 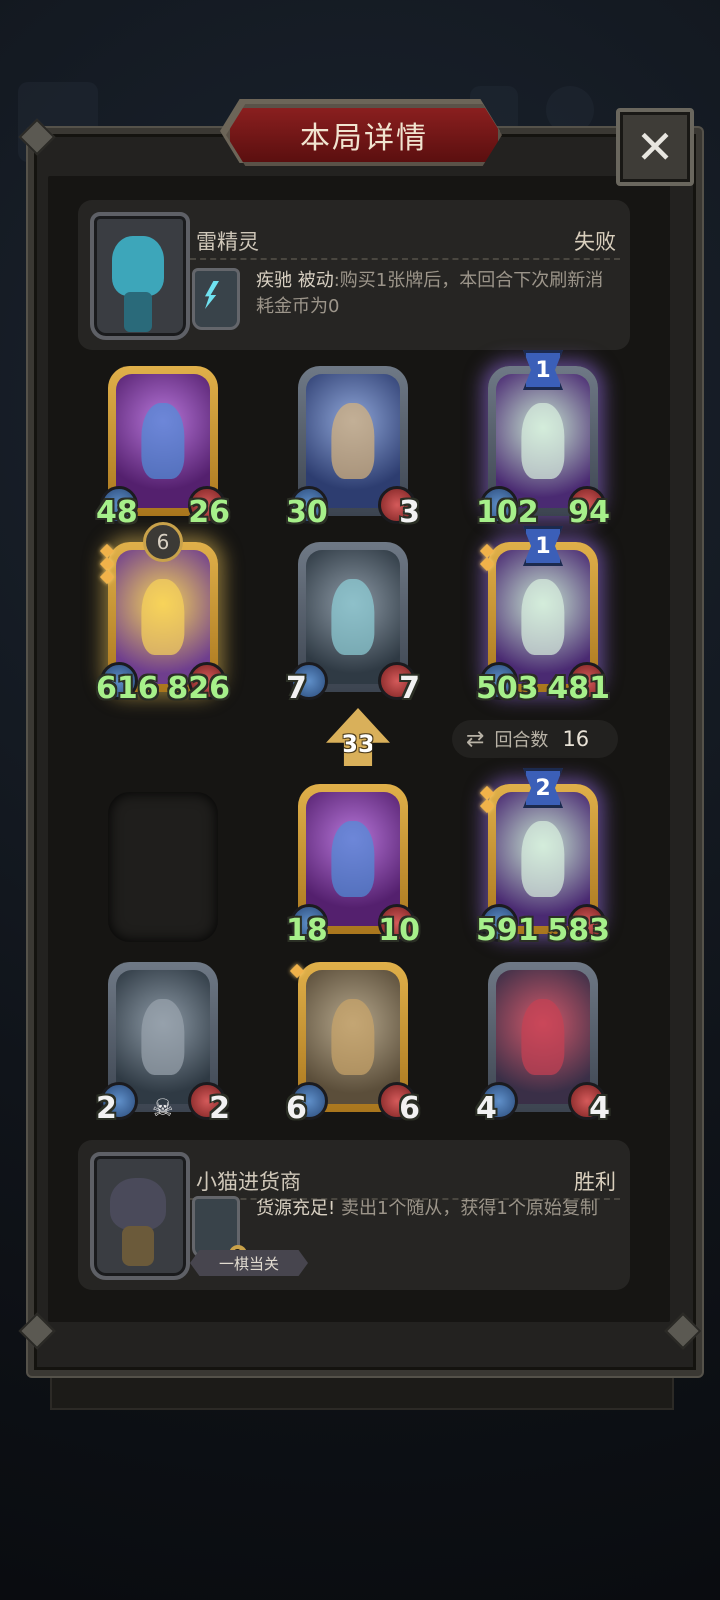 I want to click on player-hero-box: 小猫进货商 胜利 2 货源充足! 卖出1个随从，获得1个原始复制 一棋当关, so click(x=354, y=1215).